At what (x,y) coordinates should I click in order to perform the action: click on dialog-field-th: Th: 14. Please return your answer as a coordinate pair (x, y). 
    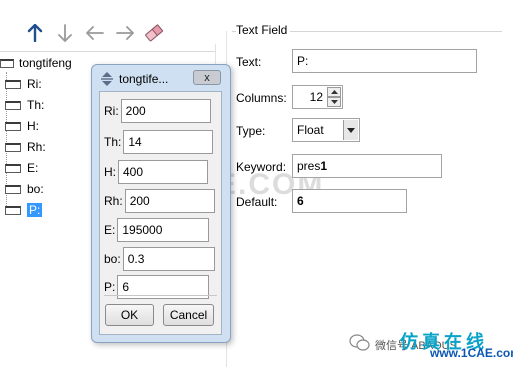
    Looking at the image, I should click on (159, 142).